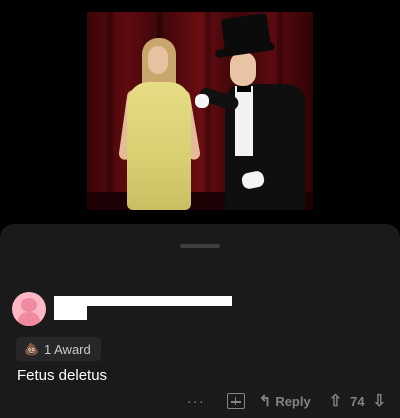 Image resolution: width=400 pixels, height=418 pixels. Describe the element at coordinates (31, 349) in the screenshot. I see `poop-award-icon: 💩` at that location.